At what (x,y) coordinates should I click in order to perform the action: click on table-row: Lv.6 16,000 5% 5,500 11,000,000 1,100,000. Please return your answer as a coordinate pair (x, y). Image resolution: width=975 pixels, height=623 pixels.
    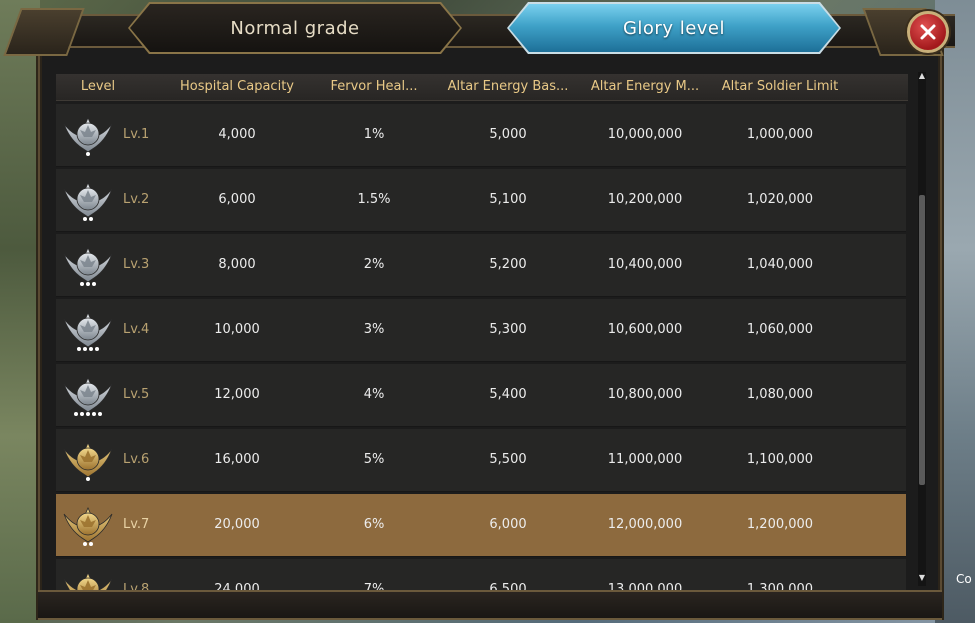
    Looking at the image, I should click on (481, 460).